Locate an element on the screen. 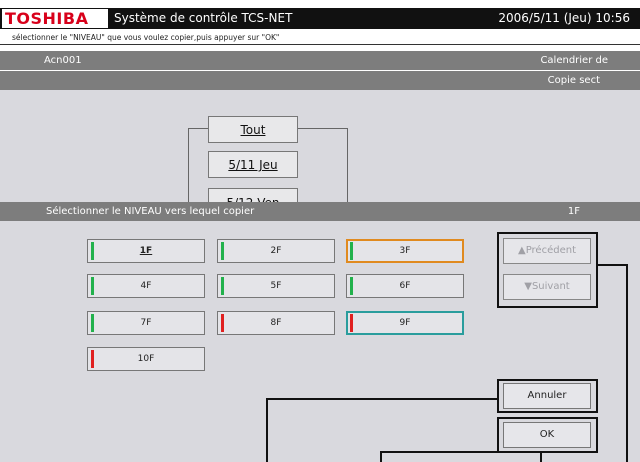 The height and width of the screenshot is (462, 640). unit-header-bar: Acn001 Calendrier de is located at coordinates (320, 60).